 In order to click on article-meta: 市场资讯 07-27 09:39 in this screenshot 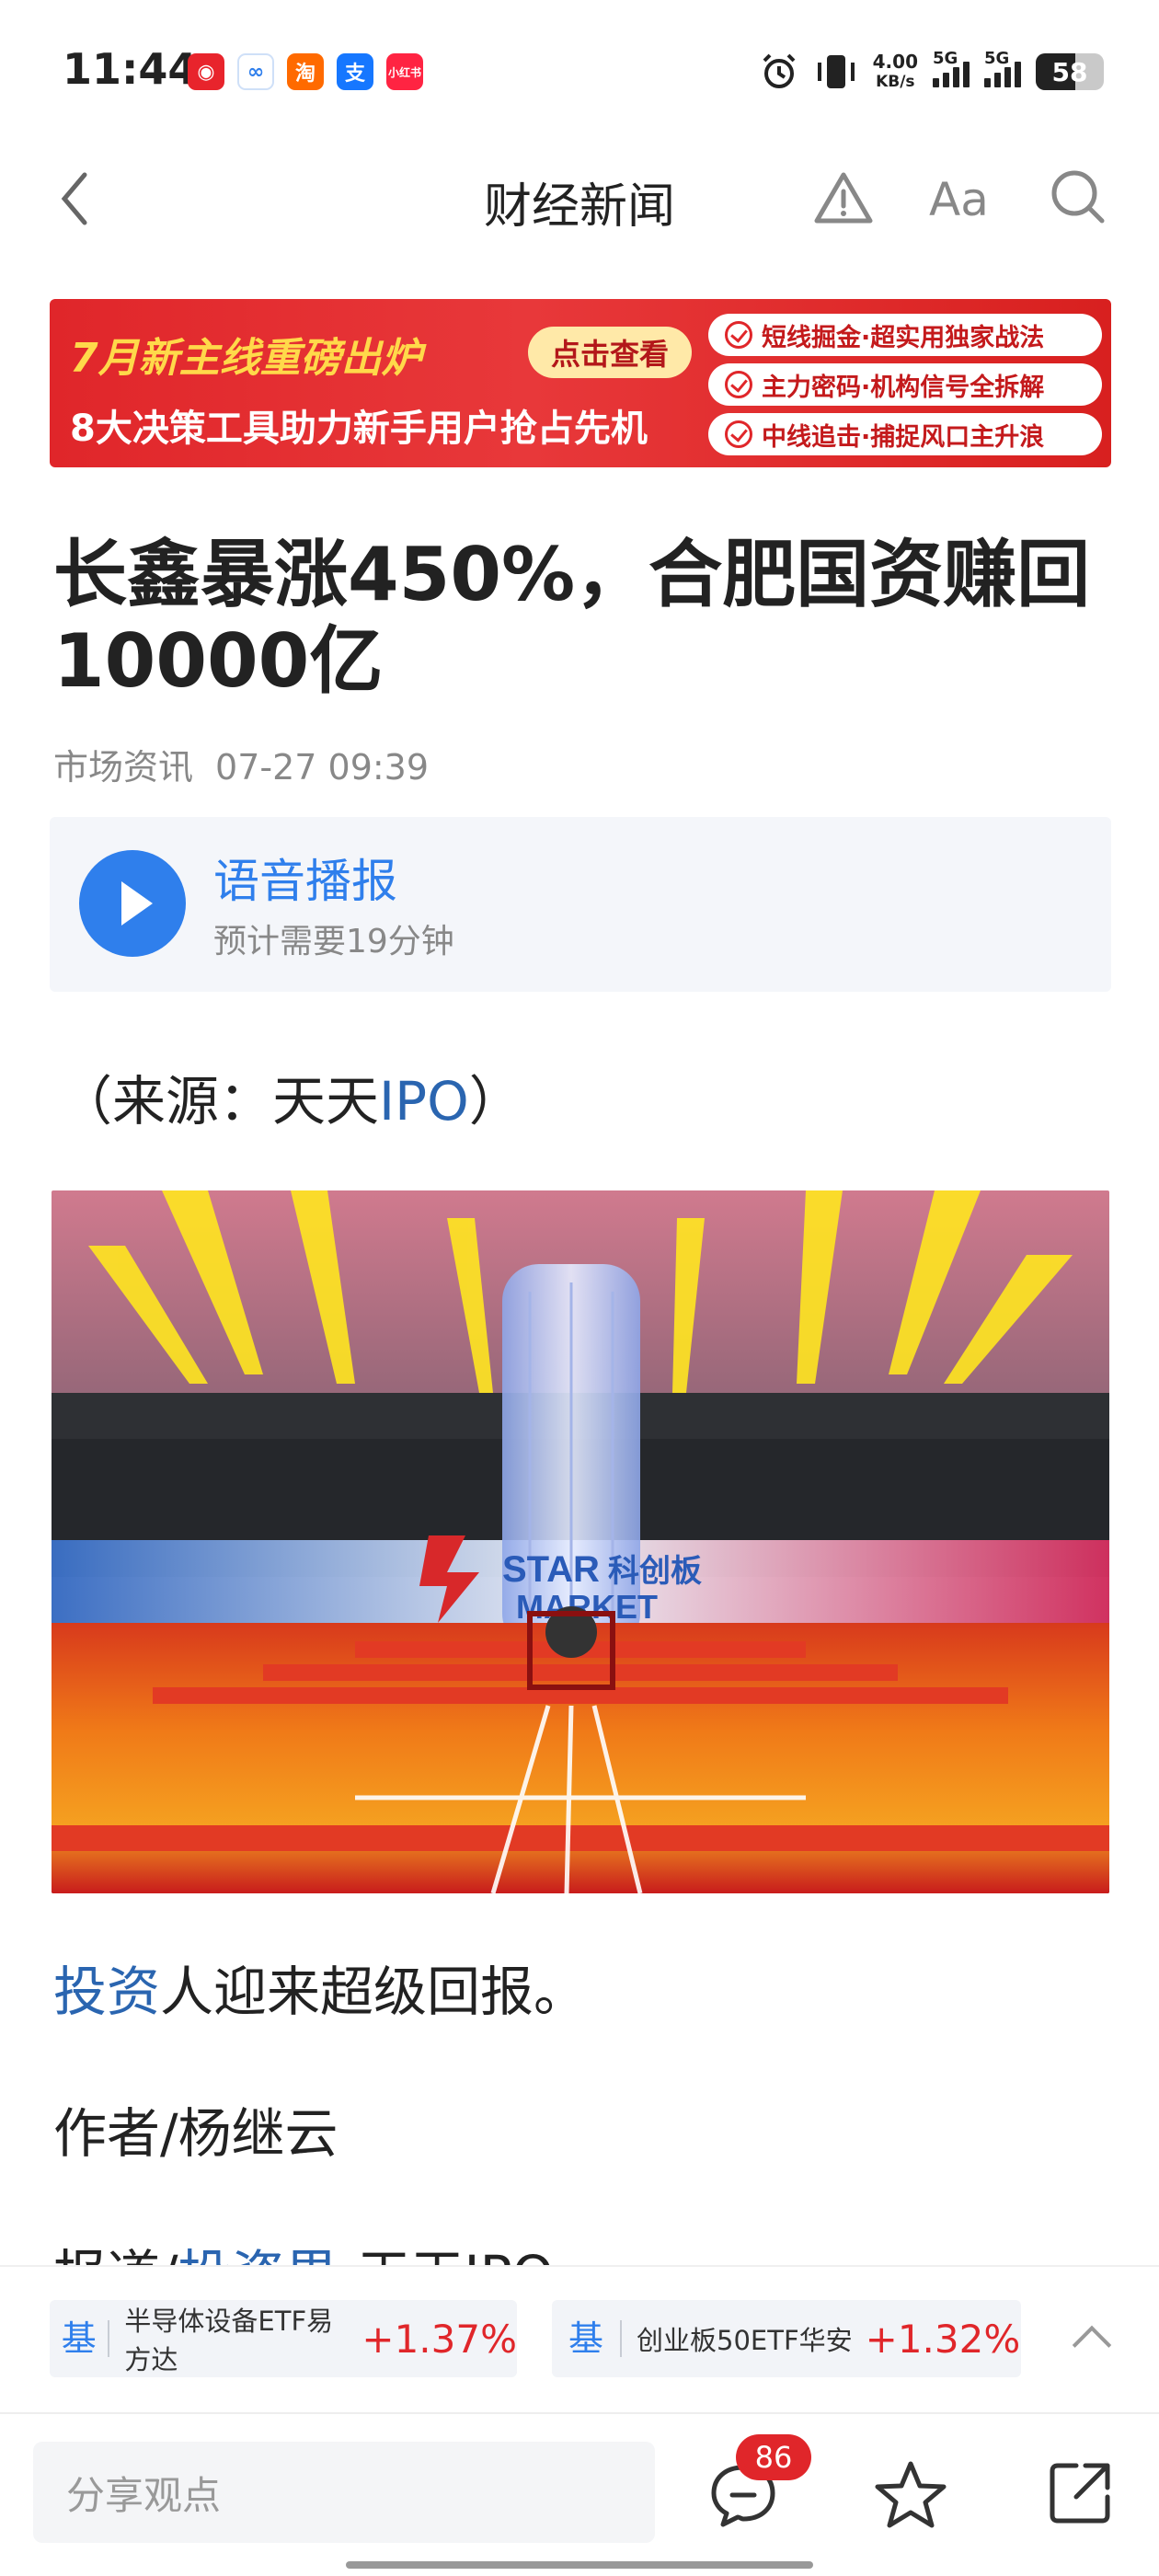, I will do `click(241, 764)`.